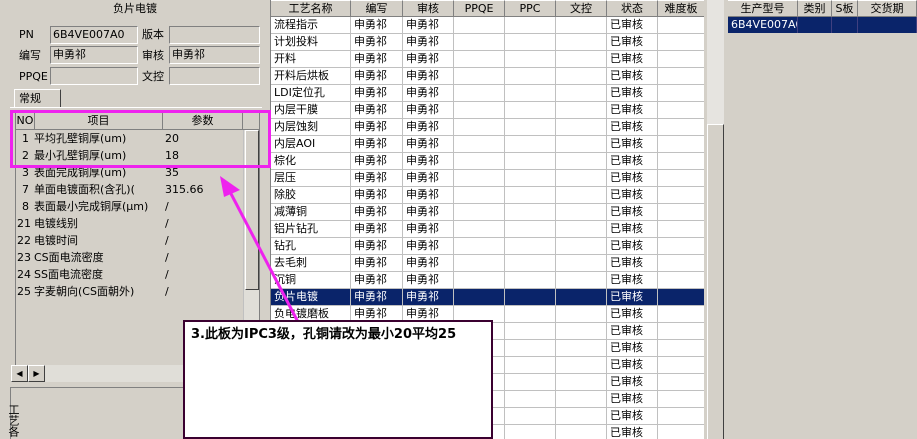 The width and height of the screenshot is (917, 439). Describe the element at coordinates (56, 223) in the screenshot. I see `row-item: 电镀线别` at that location.